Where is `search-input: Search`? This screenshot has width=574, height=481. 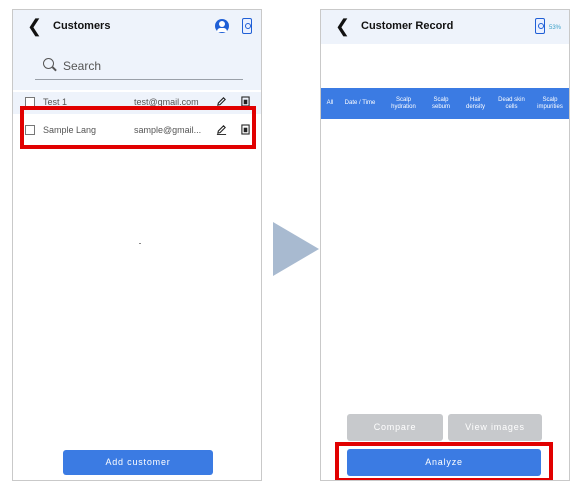 search-input: Search is located at coordinates (82, 66).